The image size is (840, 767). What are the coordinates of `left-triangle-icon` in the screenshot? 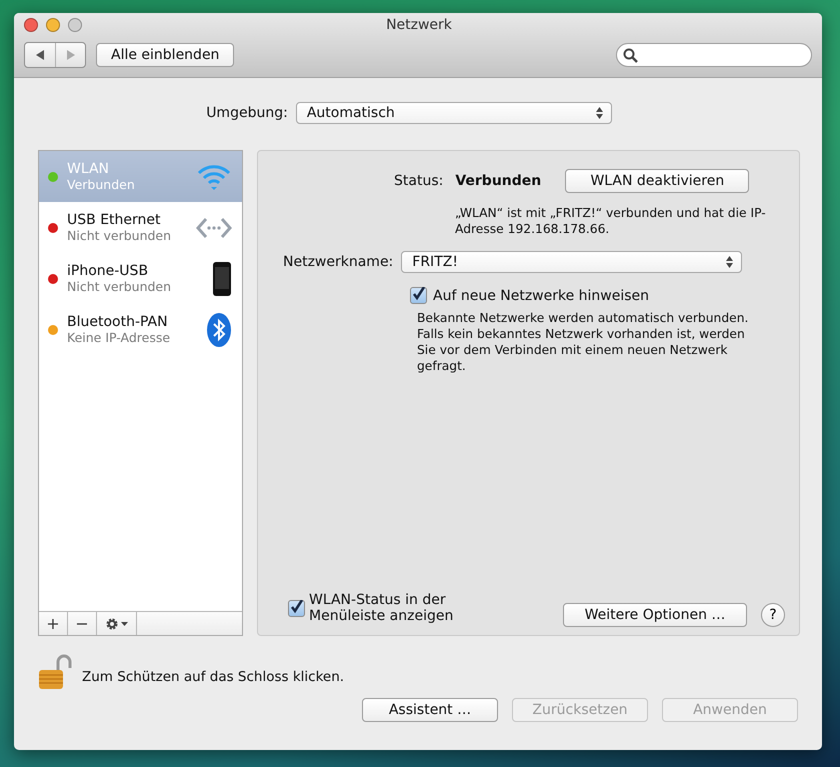 It's located at (40, 55).